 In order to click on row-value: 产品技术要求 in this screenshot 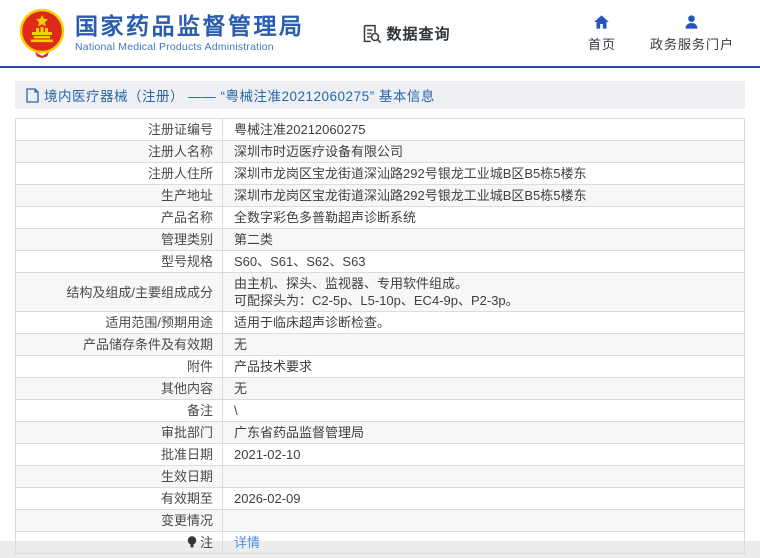, I will do `click(273, 366)`.